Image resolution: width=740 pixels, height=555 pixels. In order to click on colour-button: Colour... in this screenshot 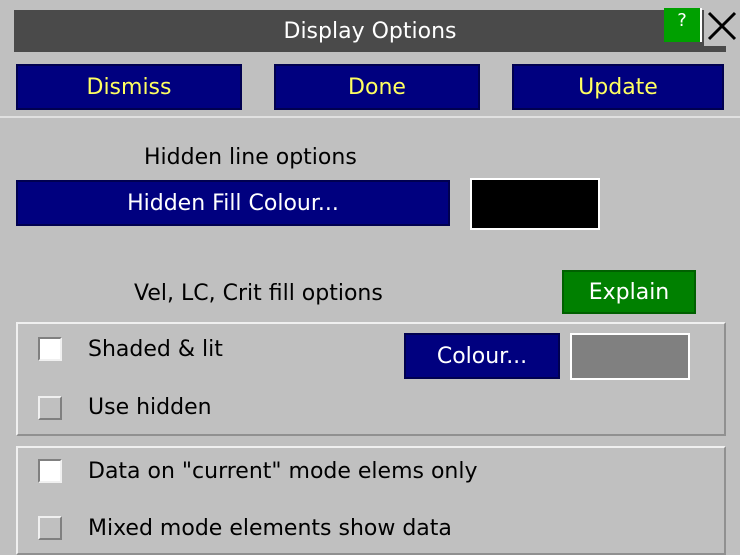, I will do `click(482, 356)`.